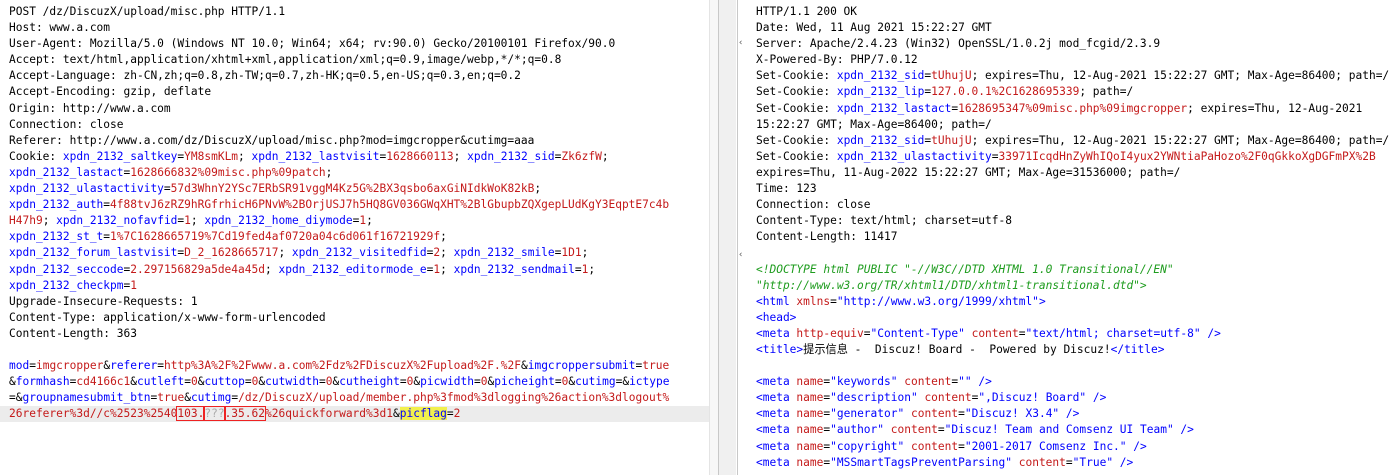 The width and height of the screenshot is (1390, 475). What do you see at coordinates (93, 414) in the screenshot?
I see `request-line-token: 26referer%3d//c%2523%2540` at bounding box center [93, 414].